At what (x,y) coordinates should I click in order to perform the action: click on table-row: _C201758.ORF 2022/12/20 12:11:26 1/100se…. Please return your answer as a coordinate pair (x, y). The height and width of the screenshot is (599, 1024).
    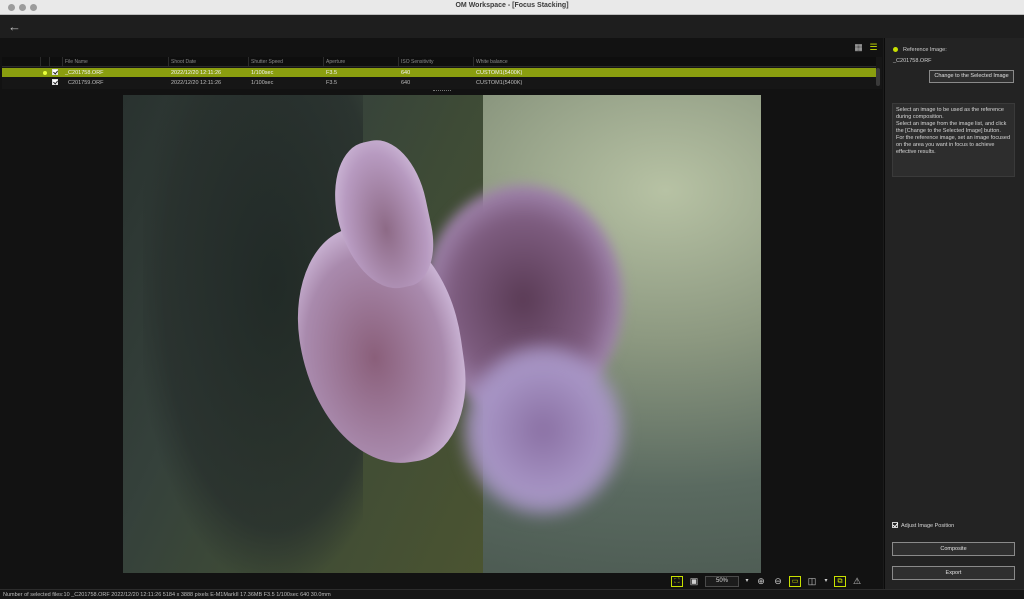
    Looking at the image, I should click on (439, 72).